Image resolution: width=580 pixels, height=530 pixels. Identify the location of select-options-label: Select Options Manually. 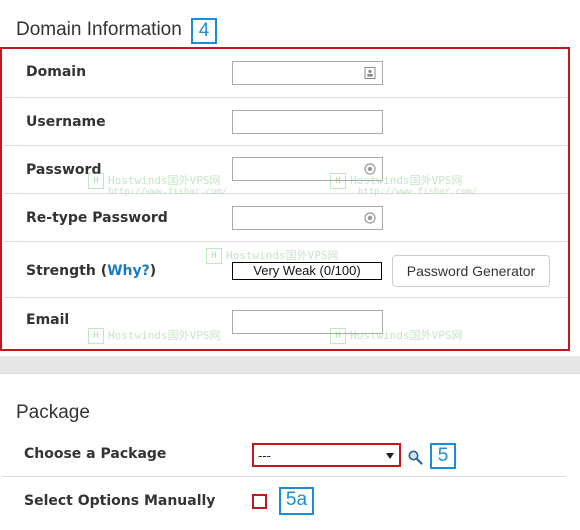
(120, 501).